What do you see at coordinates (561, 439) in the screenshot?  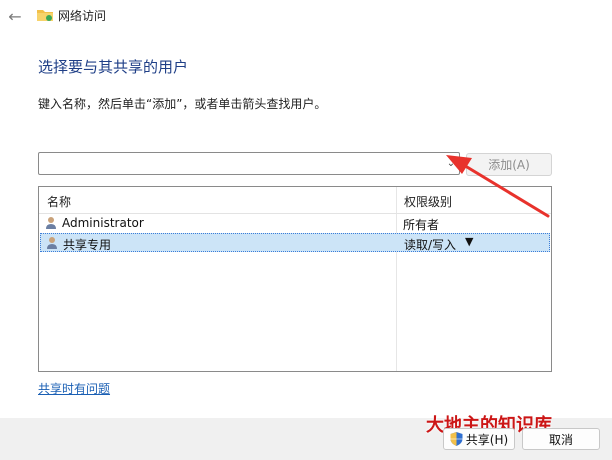 I see `cancel-button: 取消` at bounding box center [561, 439].